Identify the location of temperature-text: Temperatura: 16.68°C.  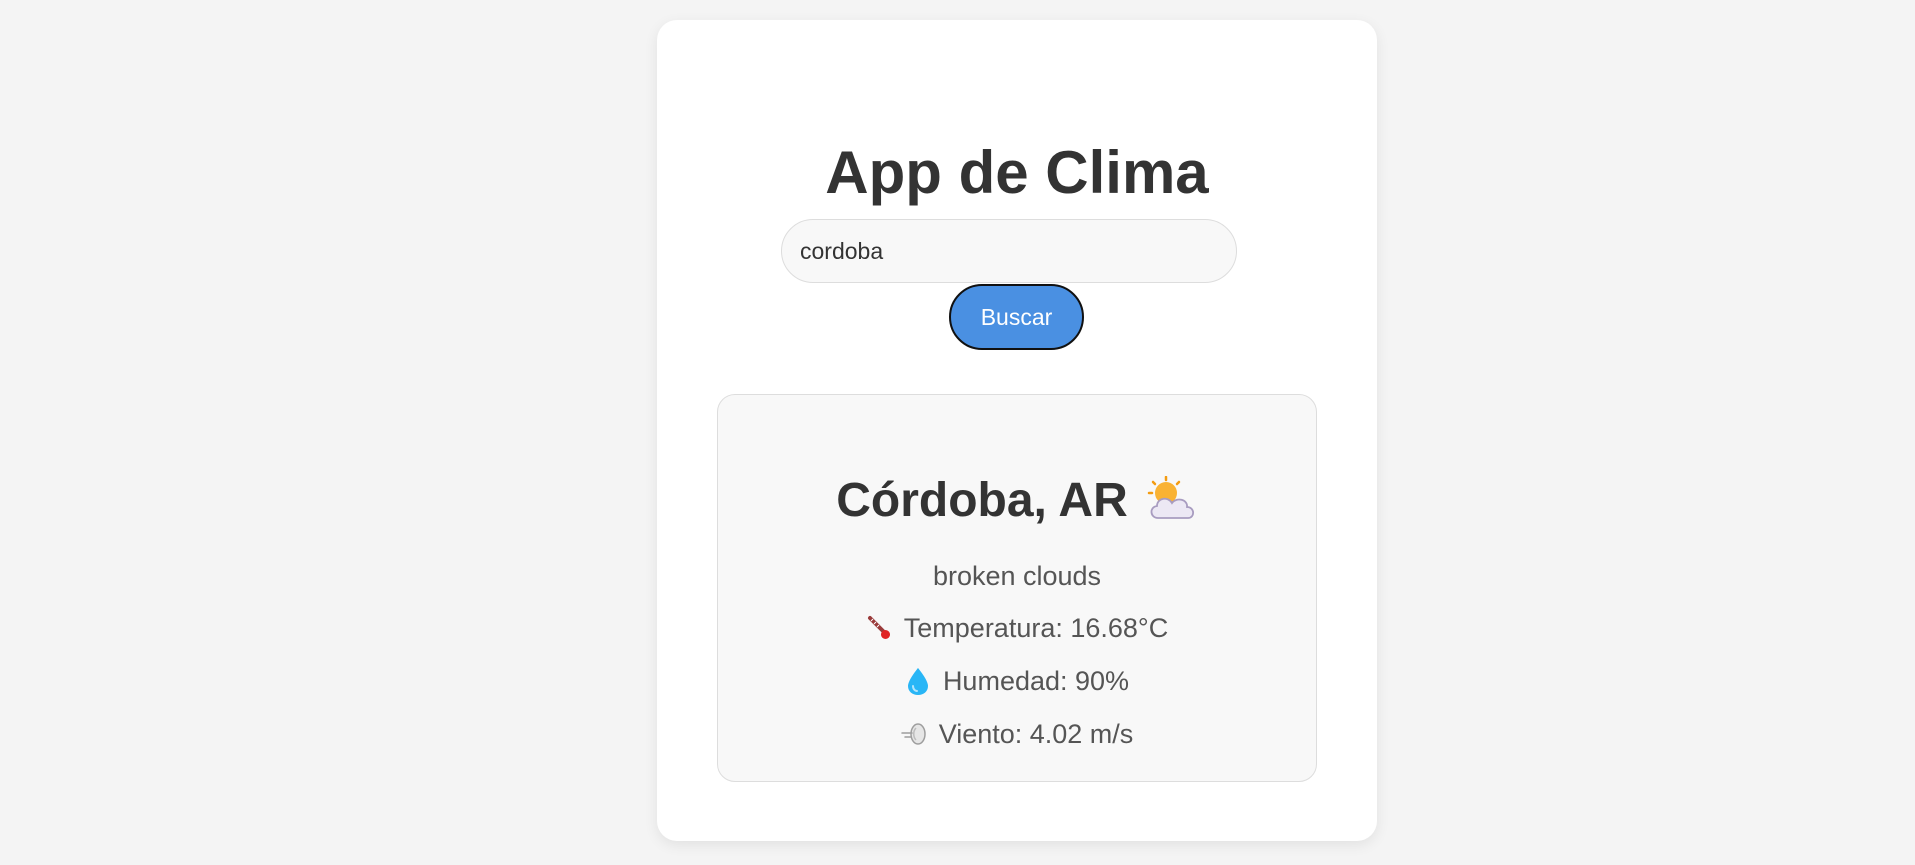
(1036, 628).